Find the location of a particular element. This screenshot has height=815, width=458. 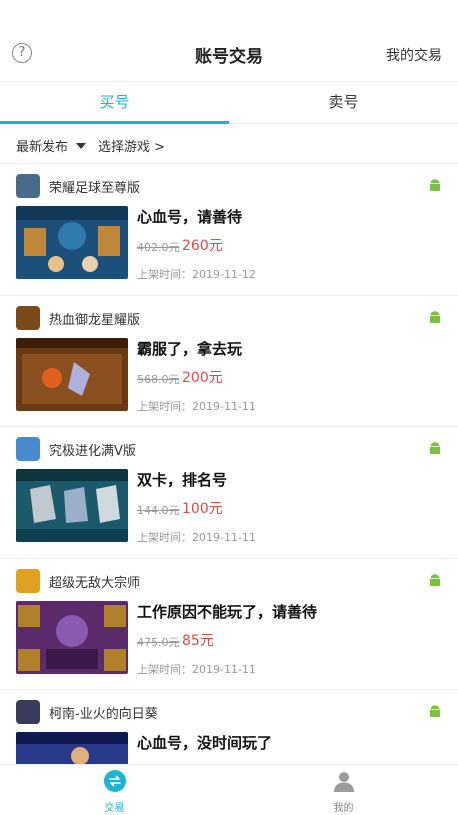

my-trades-link: 我的交易 is located at coordinates (414, 55).